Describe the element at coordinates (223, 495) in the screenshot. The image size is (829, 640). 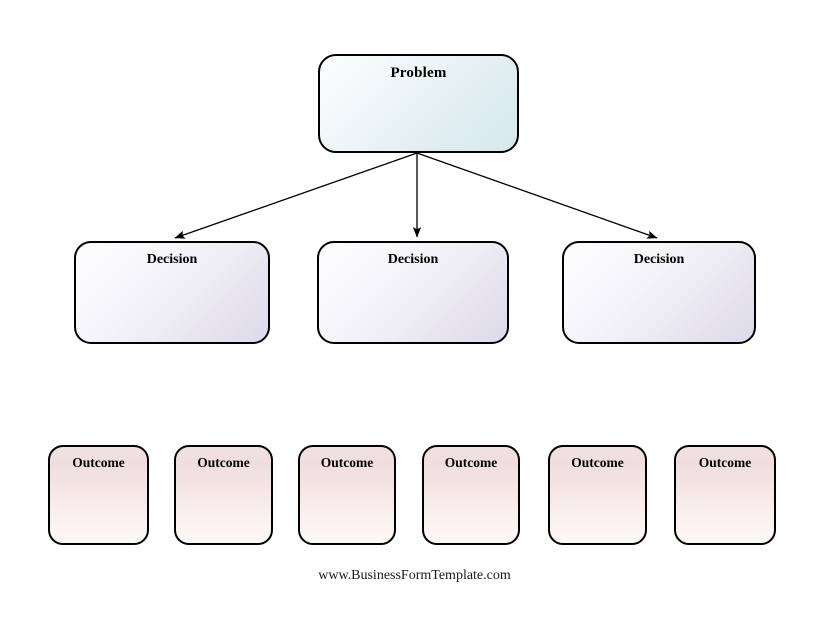
I see `node-outcome-2: Outcome` at that location.